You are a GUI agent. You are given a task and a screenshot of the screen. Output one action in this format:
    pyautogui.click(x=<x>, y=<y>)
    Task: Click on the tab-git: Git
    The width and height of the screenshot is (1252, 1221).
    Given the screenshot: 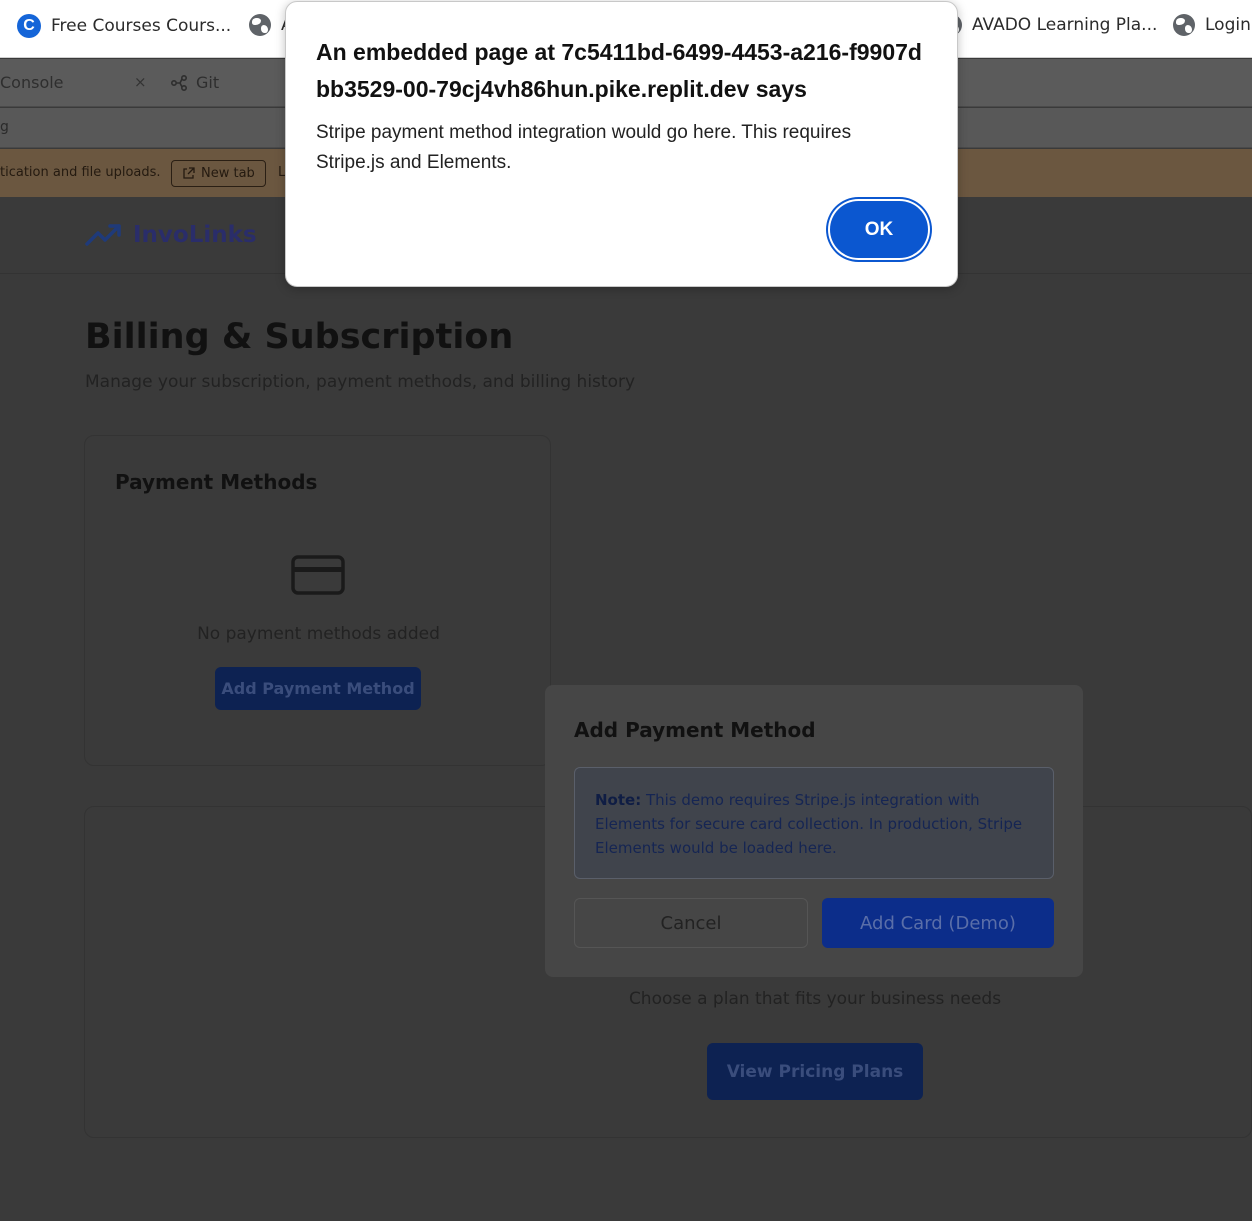 What is the action you would take?
    pyautogui.click(x=194, y=82)
    